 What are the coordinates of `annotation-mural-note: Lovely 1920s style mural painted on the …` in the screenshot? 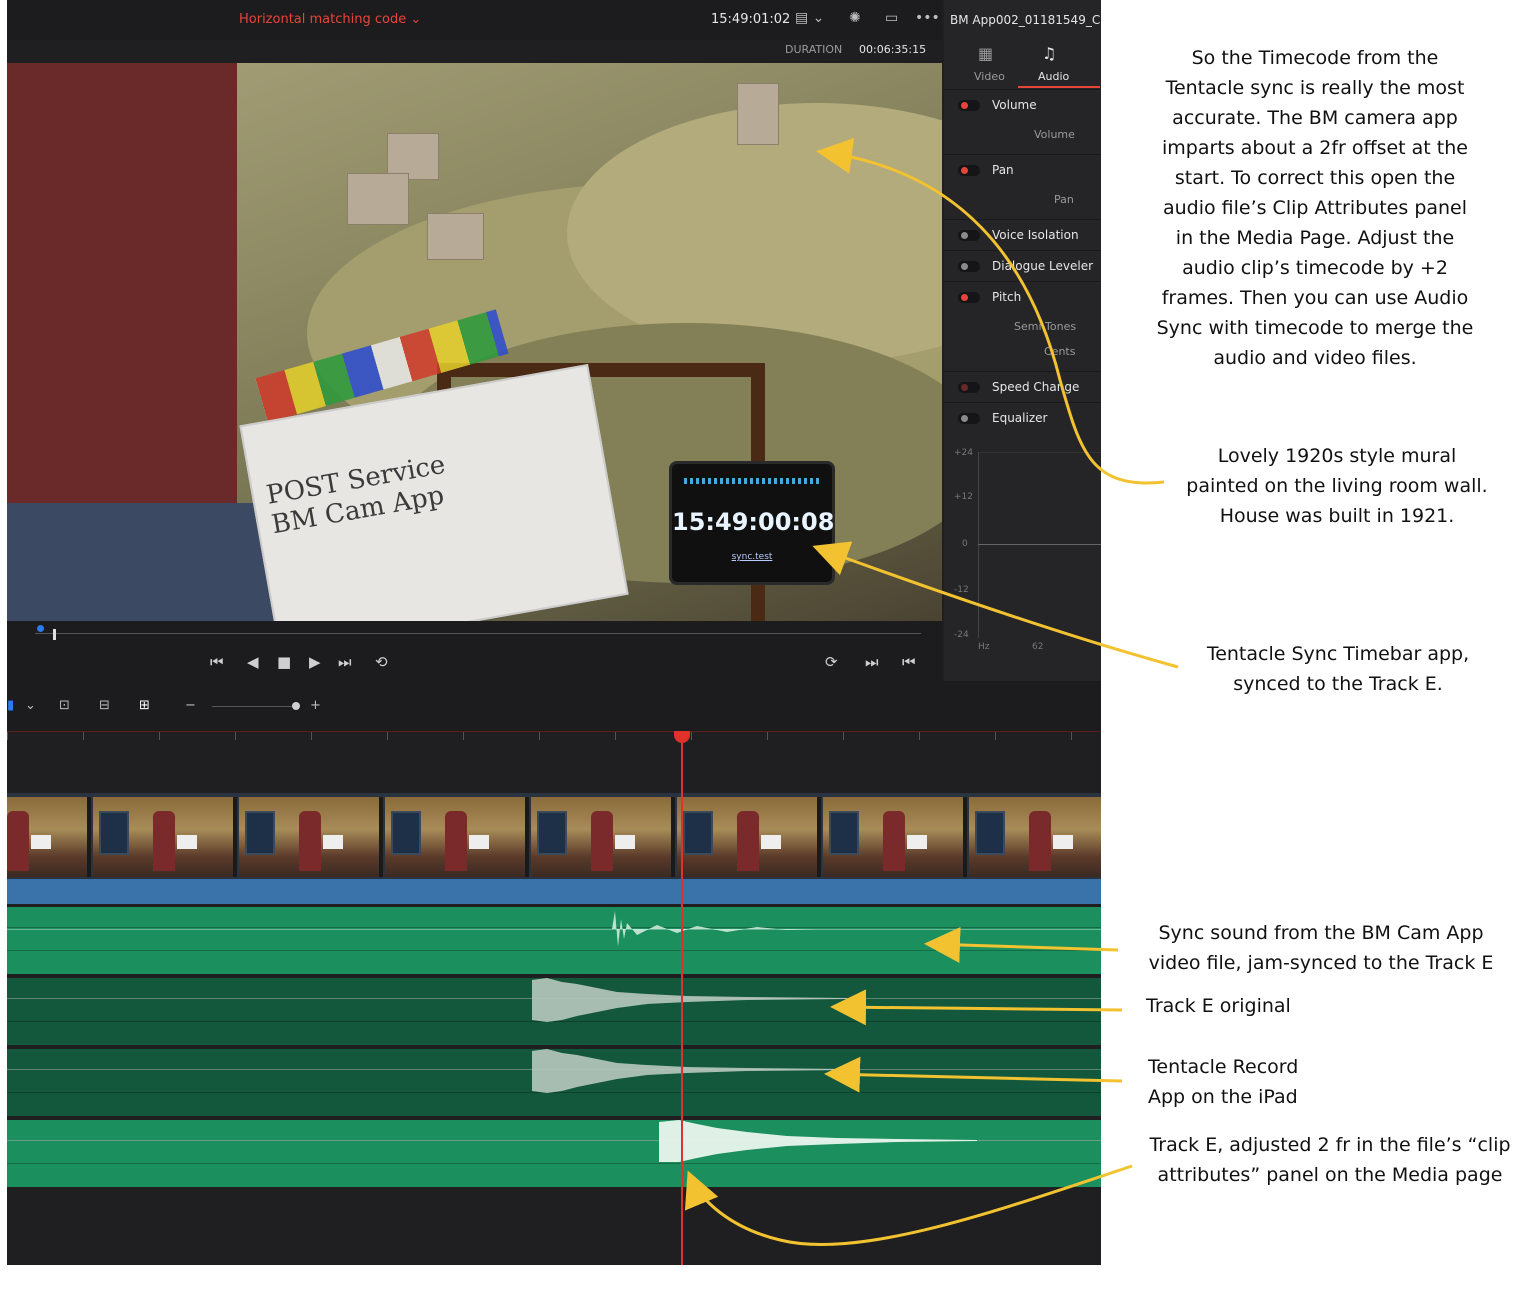 It's located at (1337, 486).